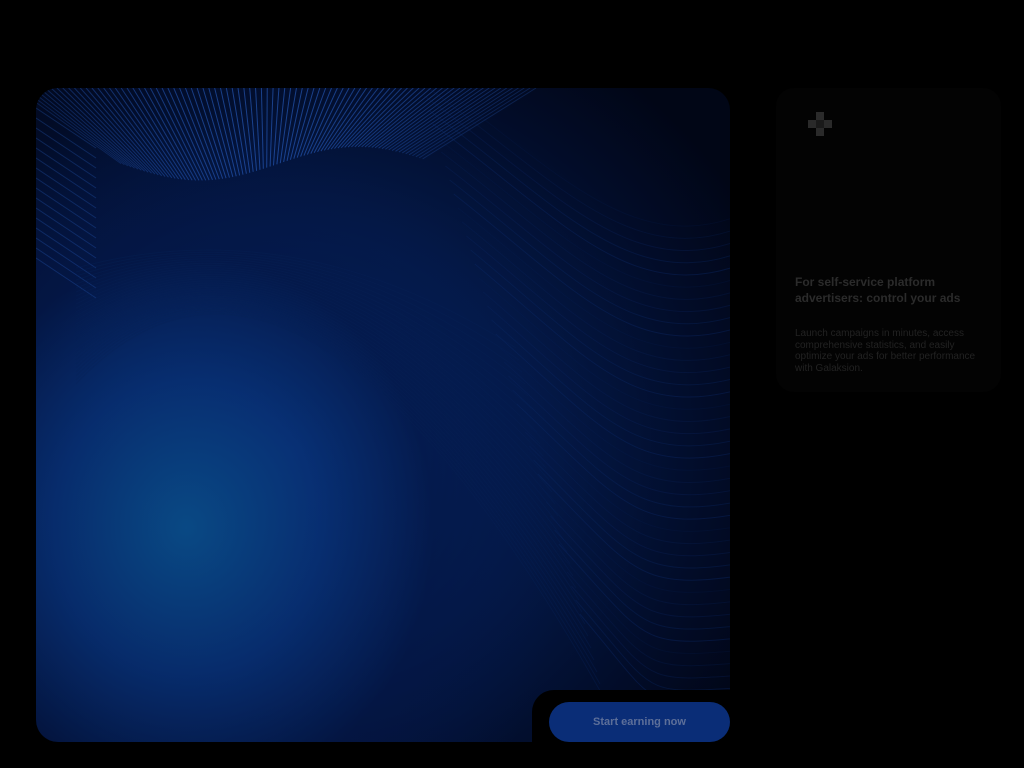  Describe the element at coordinates (820, 124) in the screenshot. I see `diamond-grid-icon` at that location.